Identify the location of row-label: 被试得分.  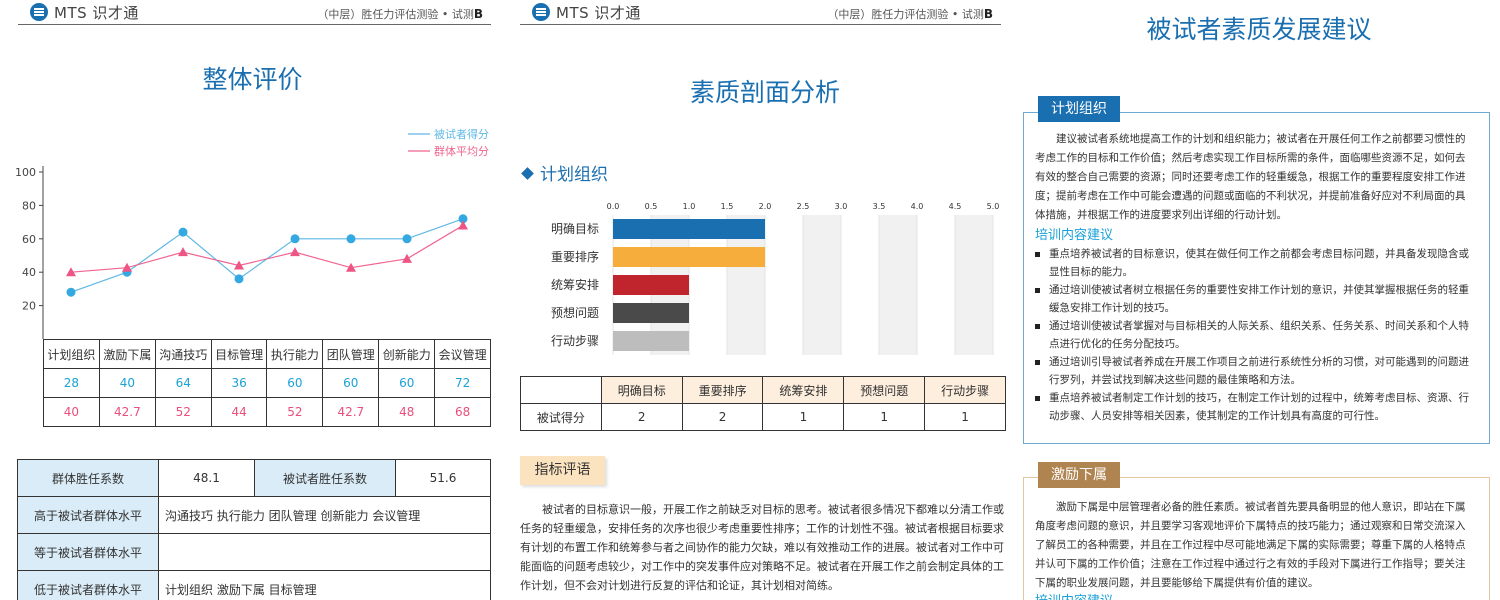
(561, 417).